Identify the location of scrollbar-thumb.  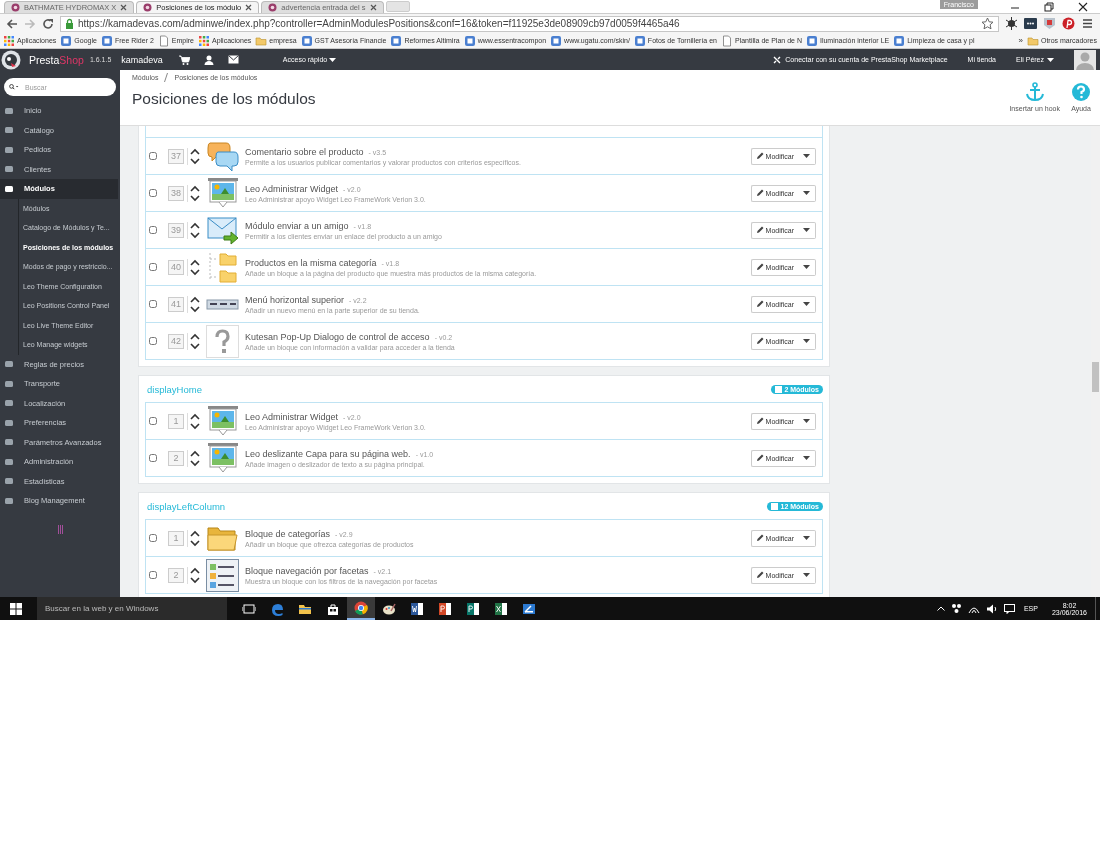
(1095, 377).